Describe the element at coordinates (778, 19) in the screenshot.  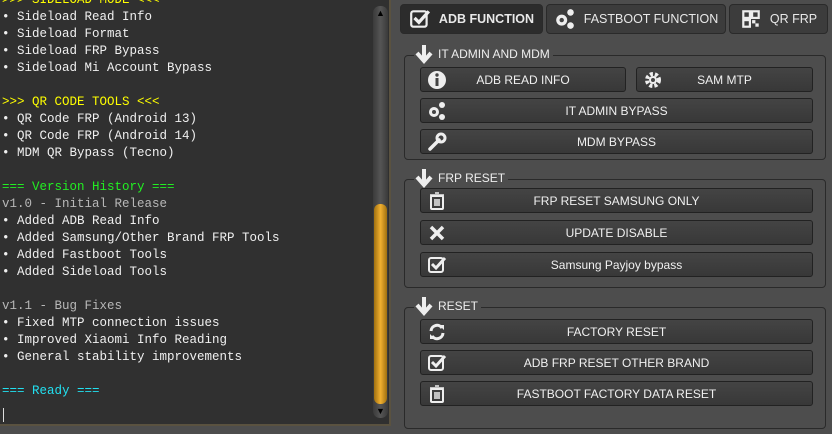
I see `tab-qr-frp: QR FRP` at that location.